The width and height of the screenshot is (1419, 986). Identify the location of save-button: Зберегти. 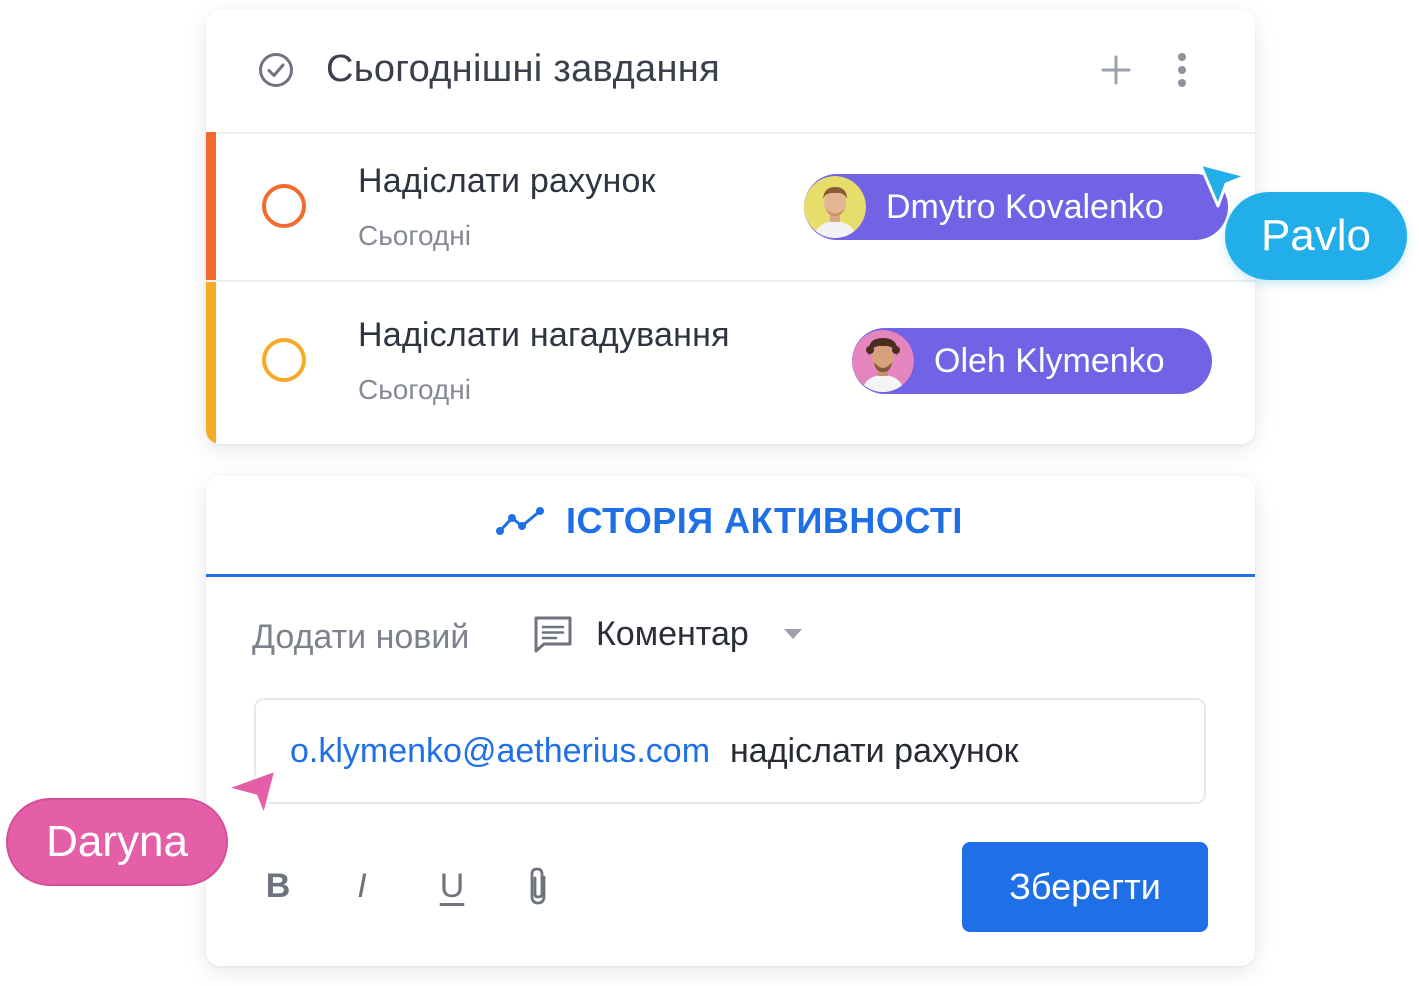
(1085, 887).